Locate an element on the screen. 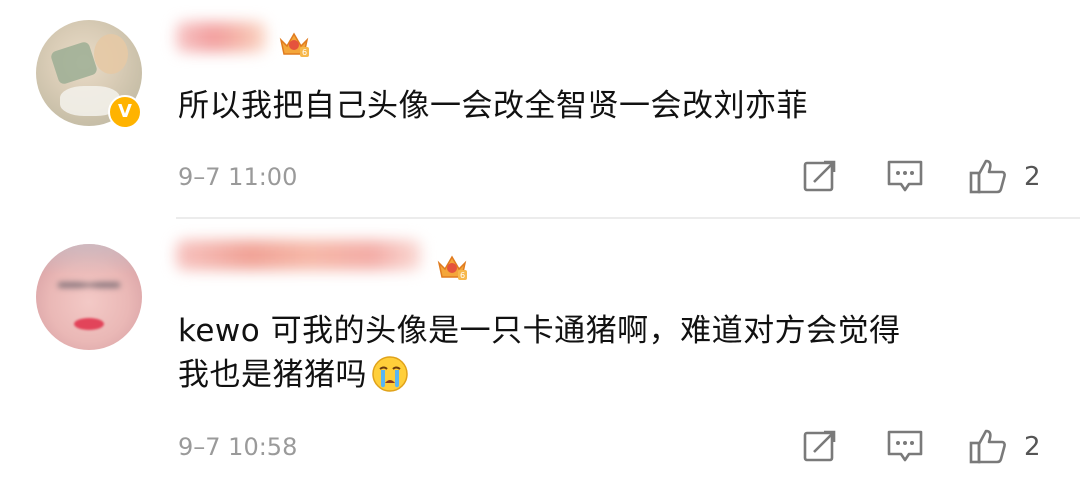 The height and width of the screenshot is (478, 1080). comment-timestamp: 9–7 10:58 is located at coordinates (238, 447).